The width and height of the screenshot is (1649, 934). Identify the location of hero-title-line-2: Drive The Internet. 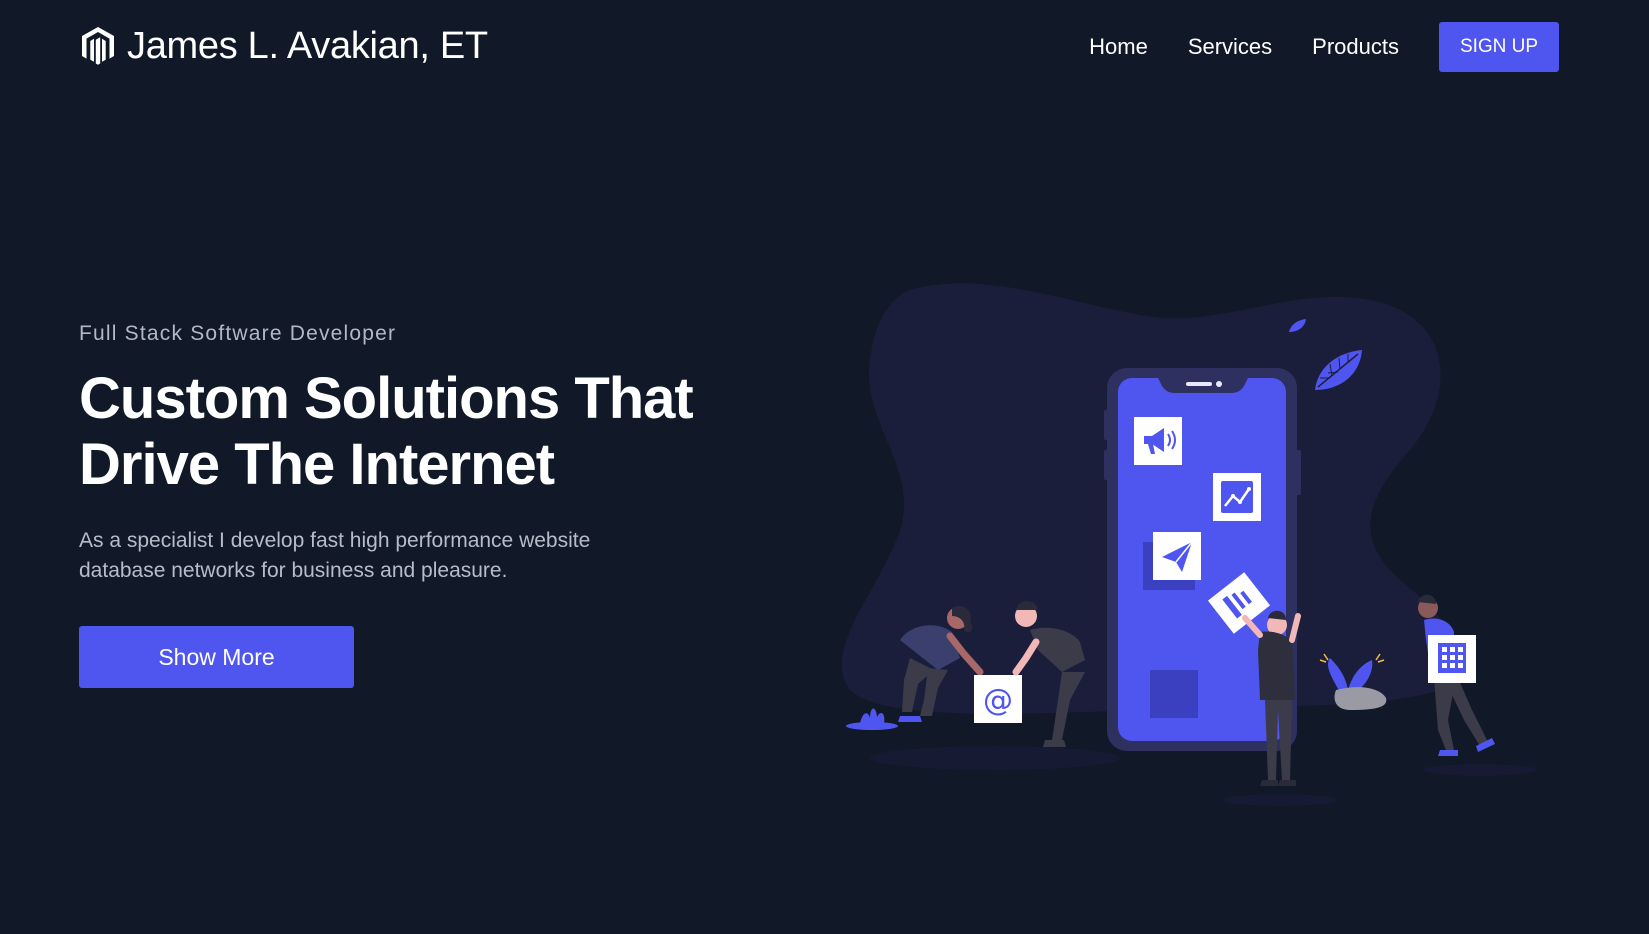
(317, 464).